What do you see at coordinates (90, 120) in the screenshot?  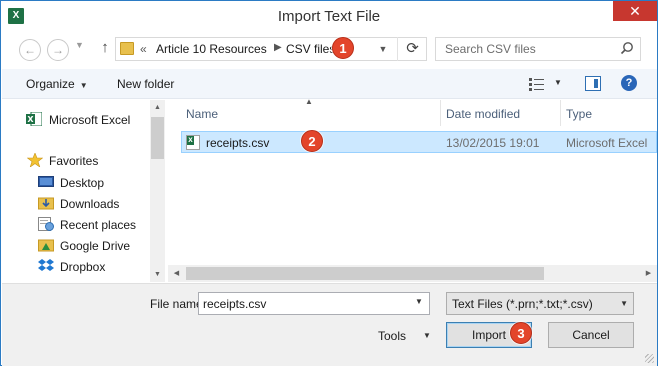 I see `nav-item-label: Microsoft Excel` at bounding box center [90, 120].